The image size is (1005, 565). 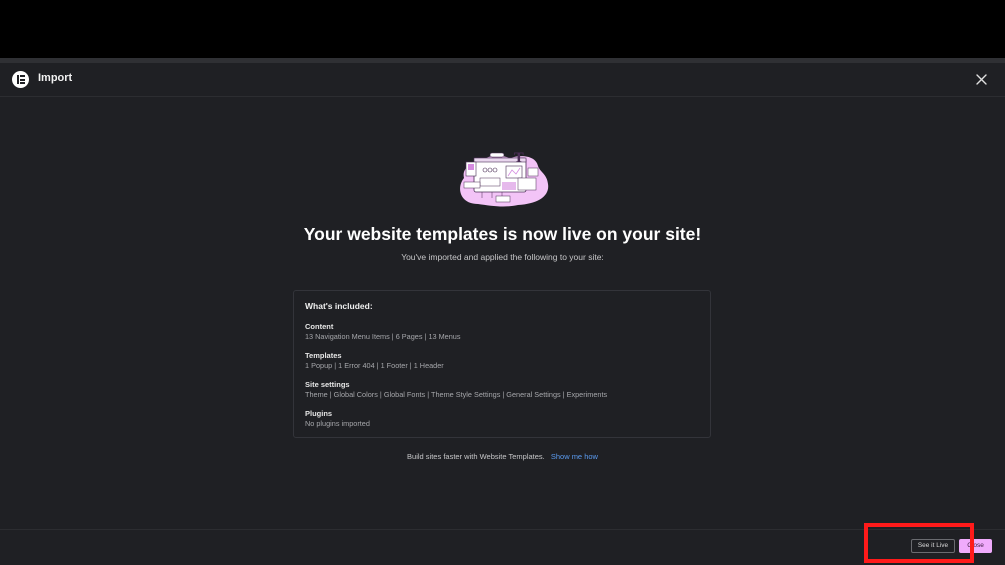 I want to click on top-black-bar, so click(x=502, y=29).